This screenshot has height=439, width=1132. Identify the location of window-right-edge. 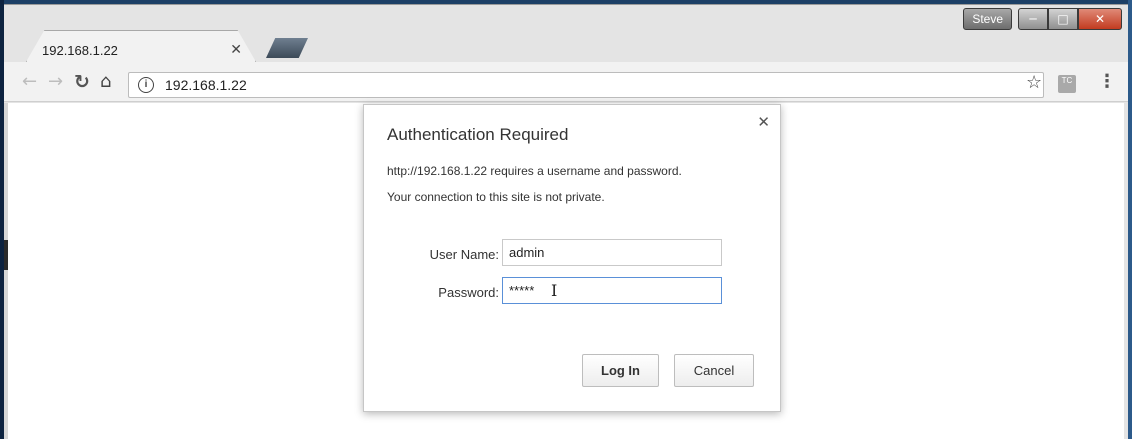
(1130, 219).